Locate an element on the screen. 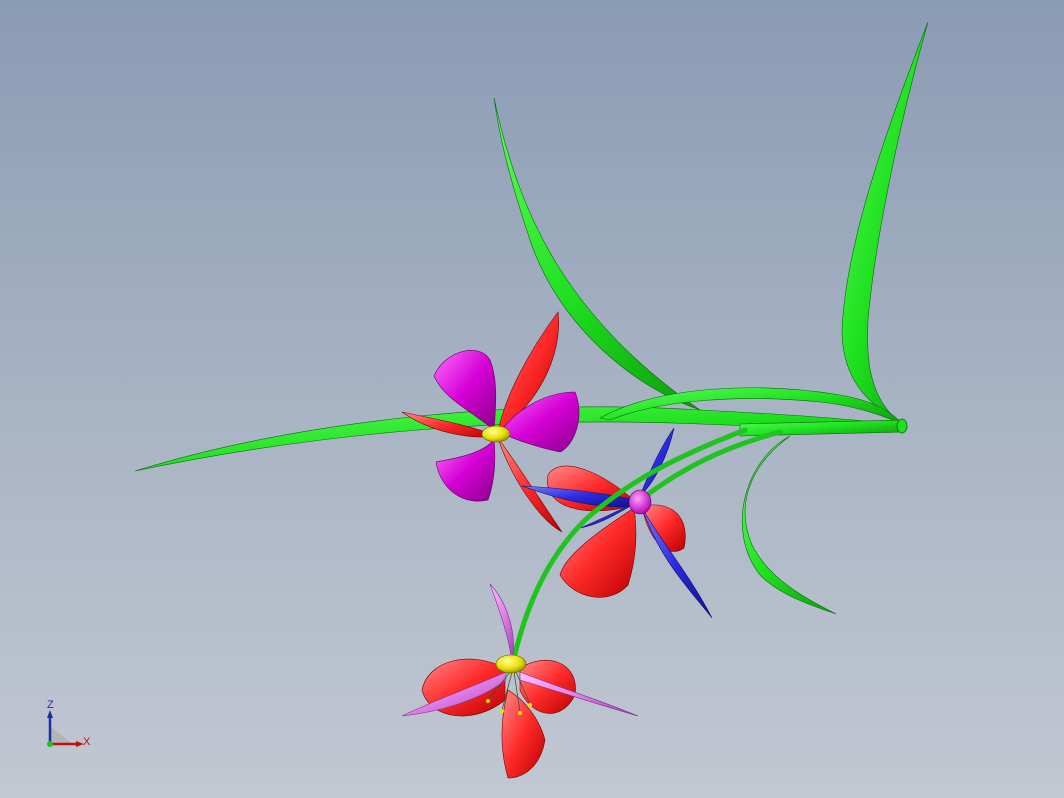  orientation-triad: Z X is located at coordinates (68, 728).